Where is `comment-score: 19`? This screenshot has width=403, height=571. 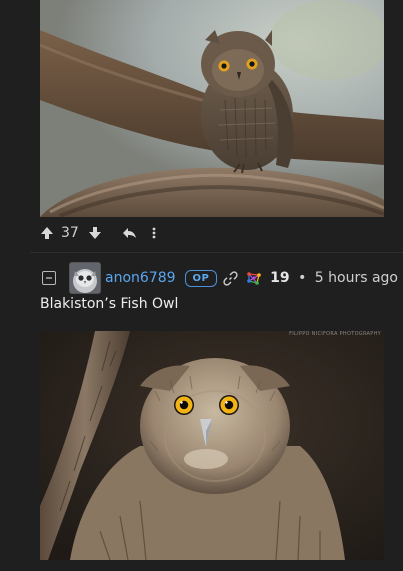 comment-score: 19 is located at coordinates (280, 278).